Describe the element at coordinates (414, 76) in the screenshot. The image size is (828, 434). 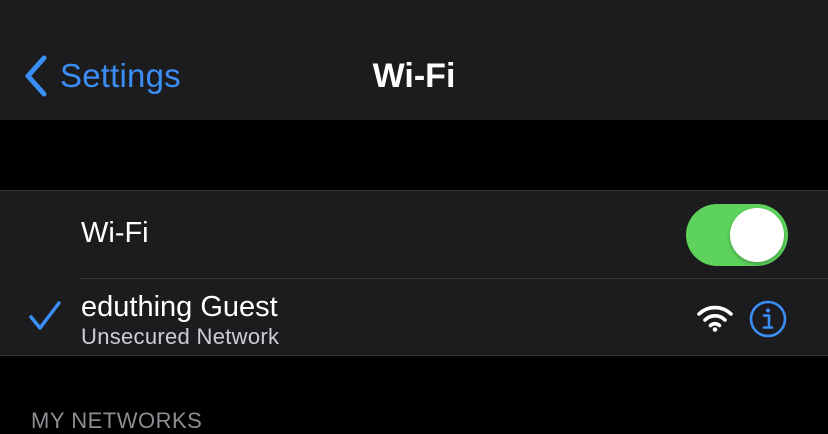
I see `page-title: Wi-Fi` at that location.